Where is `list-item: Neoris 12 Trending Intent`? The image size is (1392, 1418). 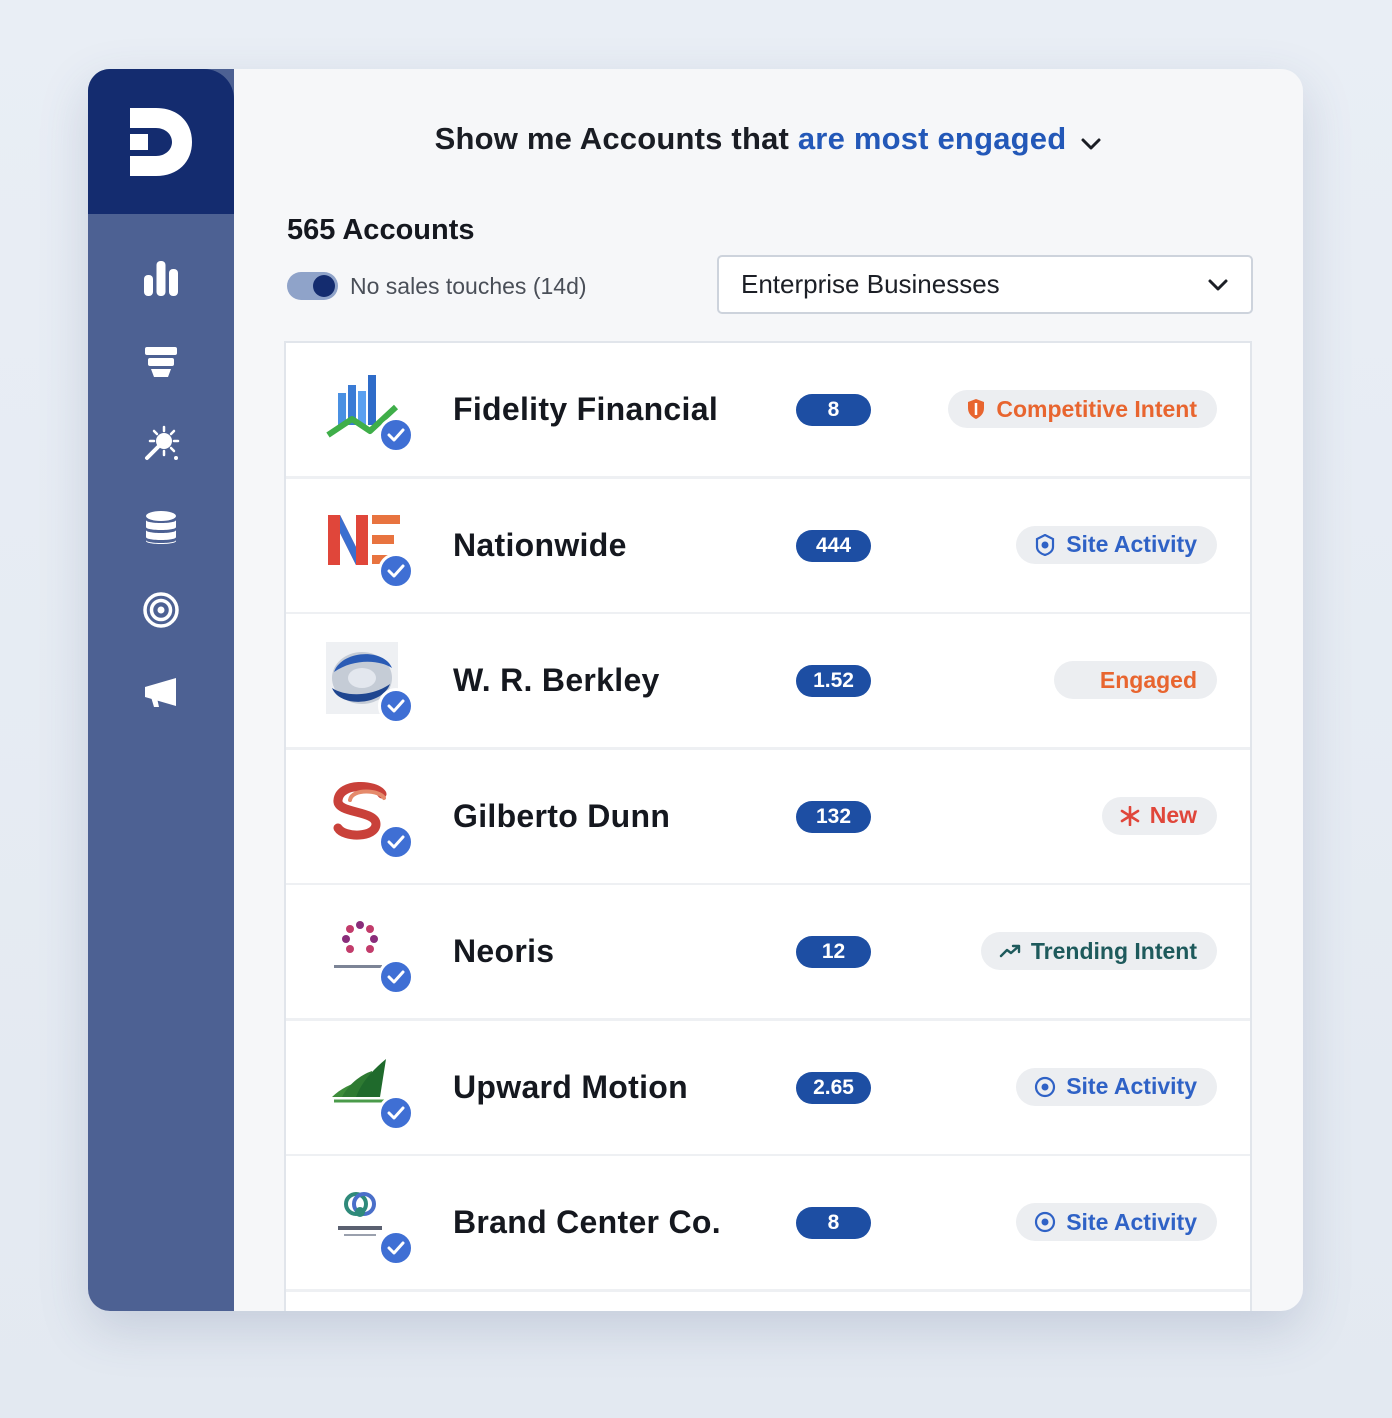 list-item: Neoris 12 Trending Intent is located at coordinates (768, 951).